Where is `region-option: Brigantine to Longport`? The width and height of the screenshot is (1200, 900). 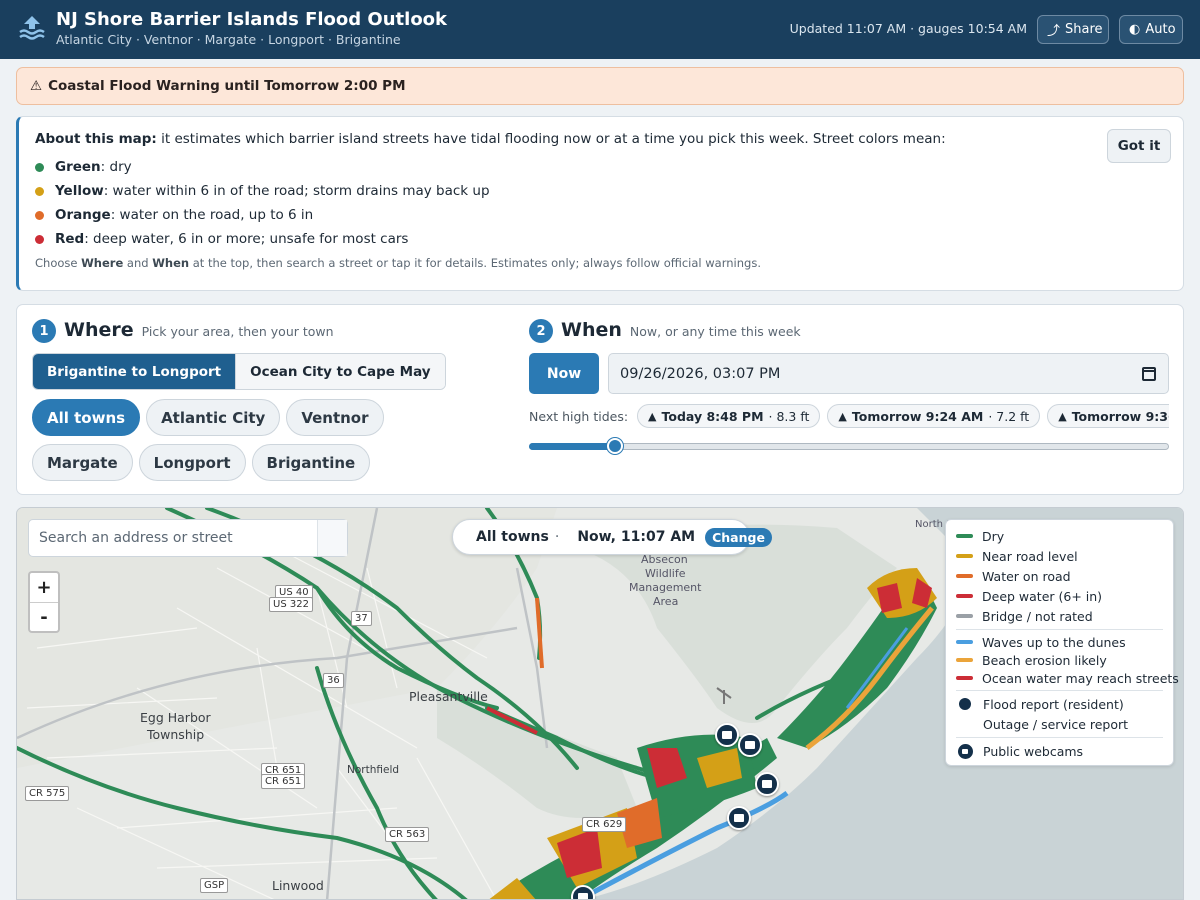 region-option: Brigantine to Longport is located at coordinates (134, 371).